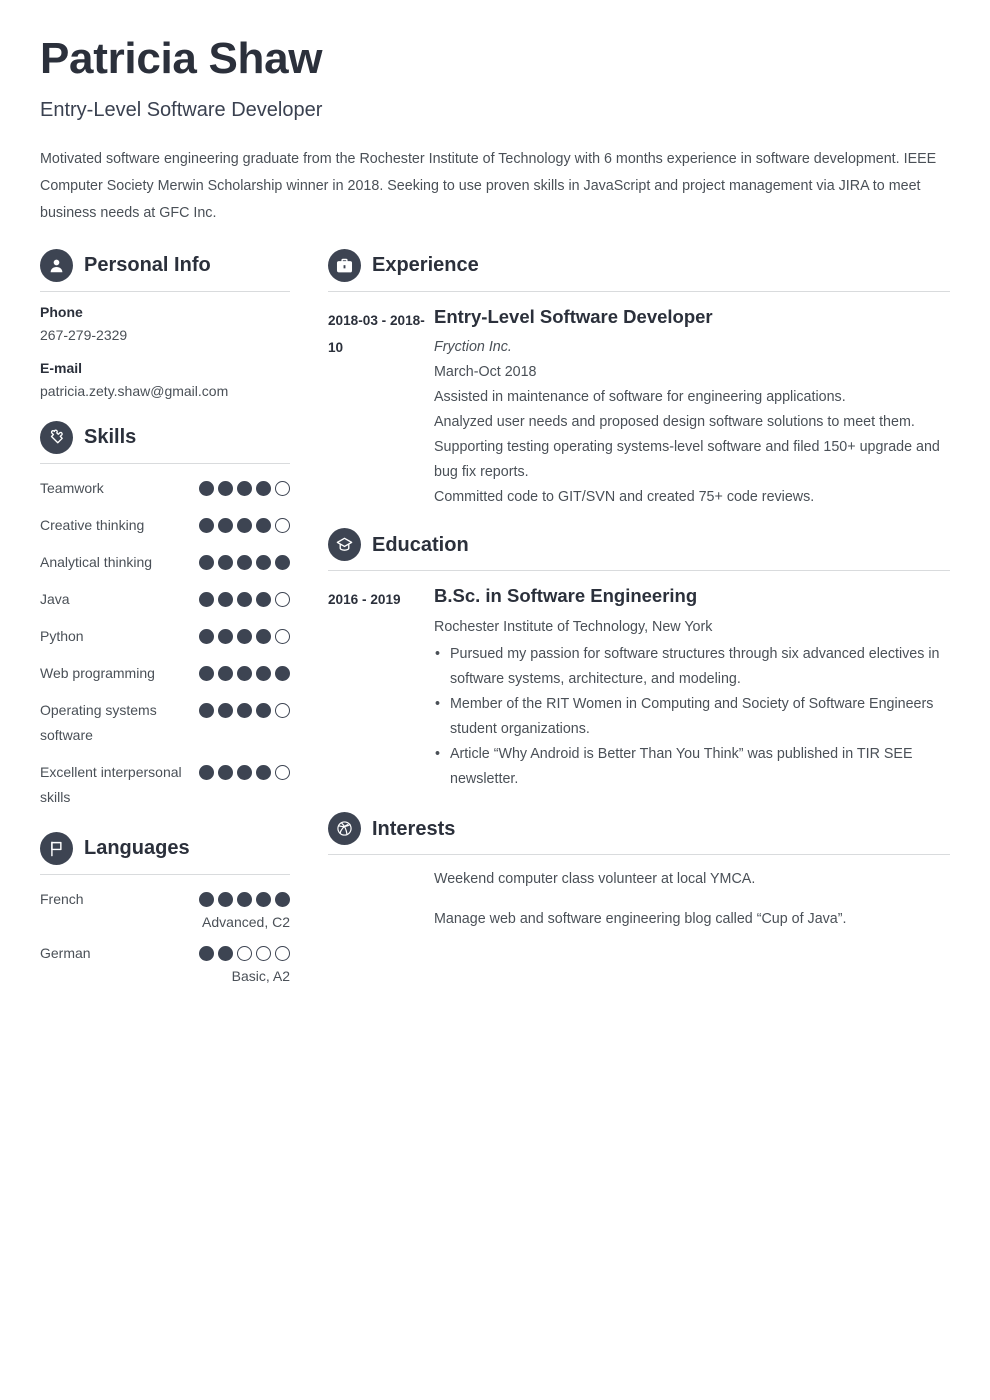  What do you see at coordinates (147, 265) in the screenshot?
I see `section-title-personal-info: Personal Info` at bounding box center [147, 265].